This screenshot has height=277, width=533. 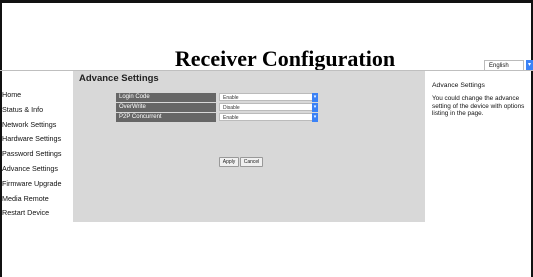 What do you see at coordinates (37, 184) in the screenshot?
I see `sidebar-item-firmware-upgrade: Firmware Upgrade` at bounding box center [37, 184].